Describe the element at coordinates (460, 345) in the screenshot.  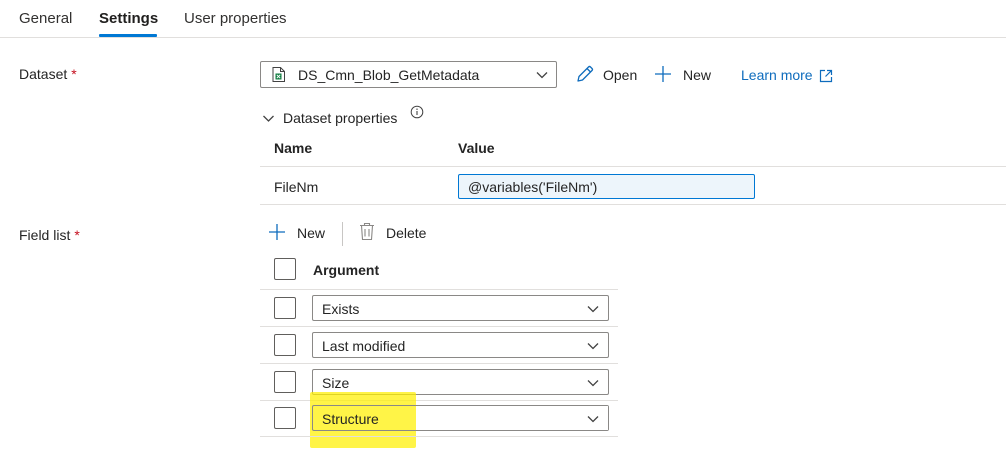
I see `argument-dropdown: Last modified` at that location.